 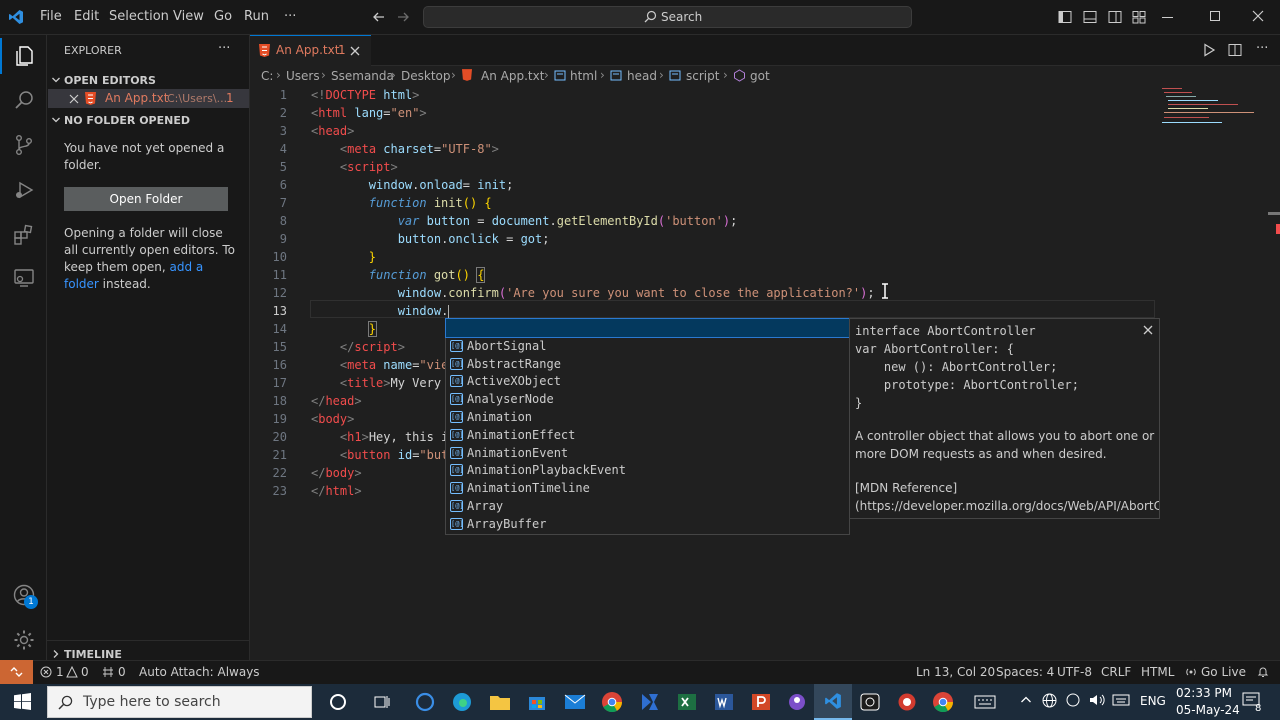 What do you see at coordinates (382, 702) in the screenshot?
I see `task-view-icon` at bounding box center [382, 702].